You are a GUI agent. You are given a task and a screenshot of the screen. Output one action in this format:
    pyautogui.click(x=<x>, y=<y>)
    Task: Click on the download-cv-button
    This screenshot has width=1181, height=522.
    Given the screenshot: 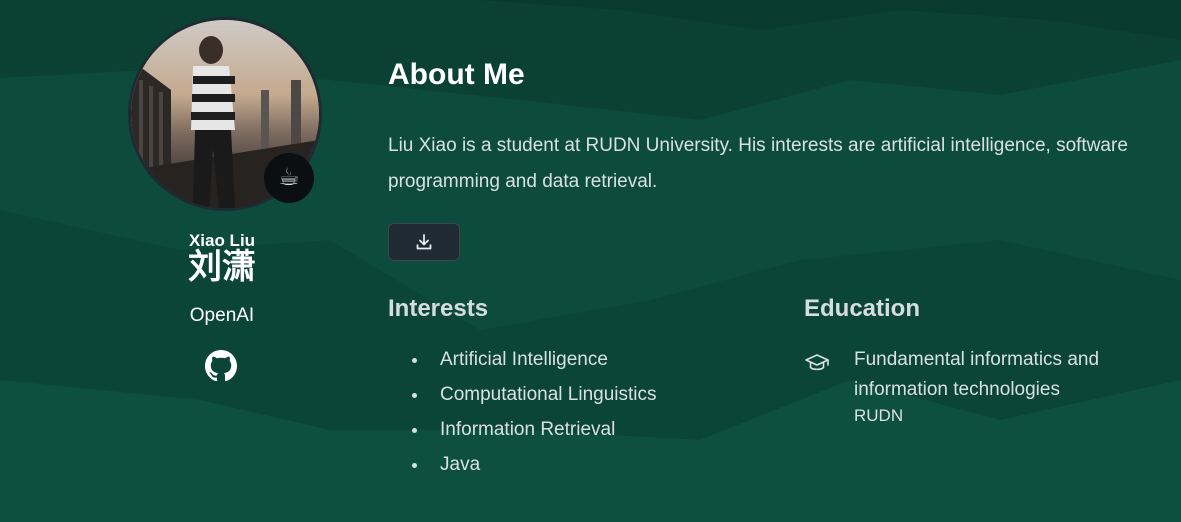 What is the action you would take?
    pyautogui.click(x=424, y=242)
    